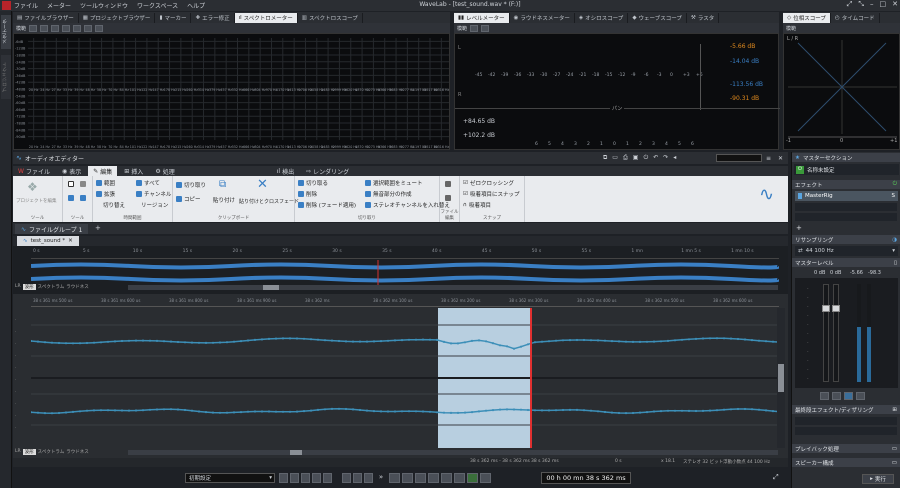 This screenshot has height=488, width=900. What do you see at coordinates (29, 452) in the screenshot?
I see `mode-waveform: 波形` at bounding box center [29, 452].